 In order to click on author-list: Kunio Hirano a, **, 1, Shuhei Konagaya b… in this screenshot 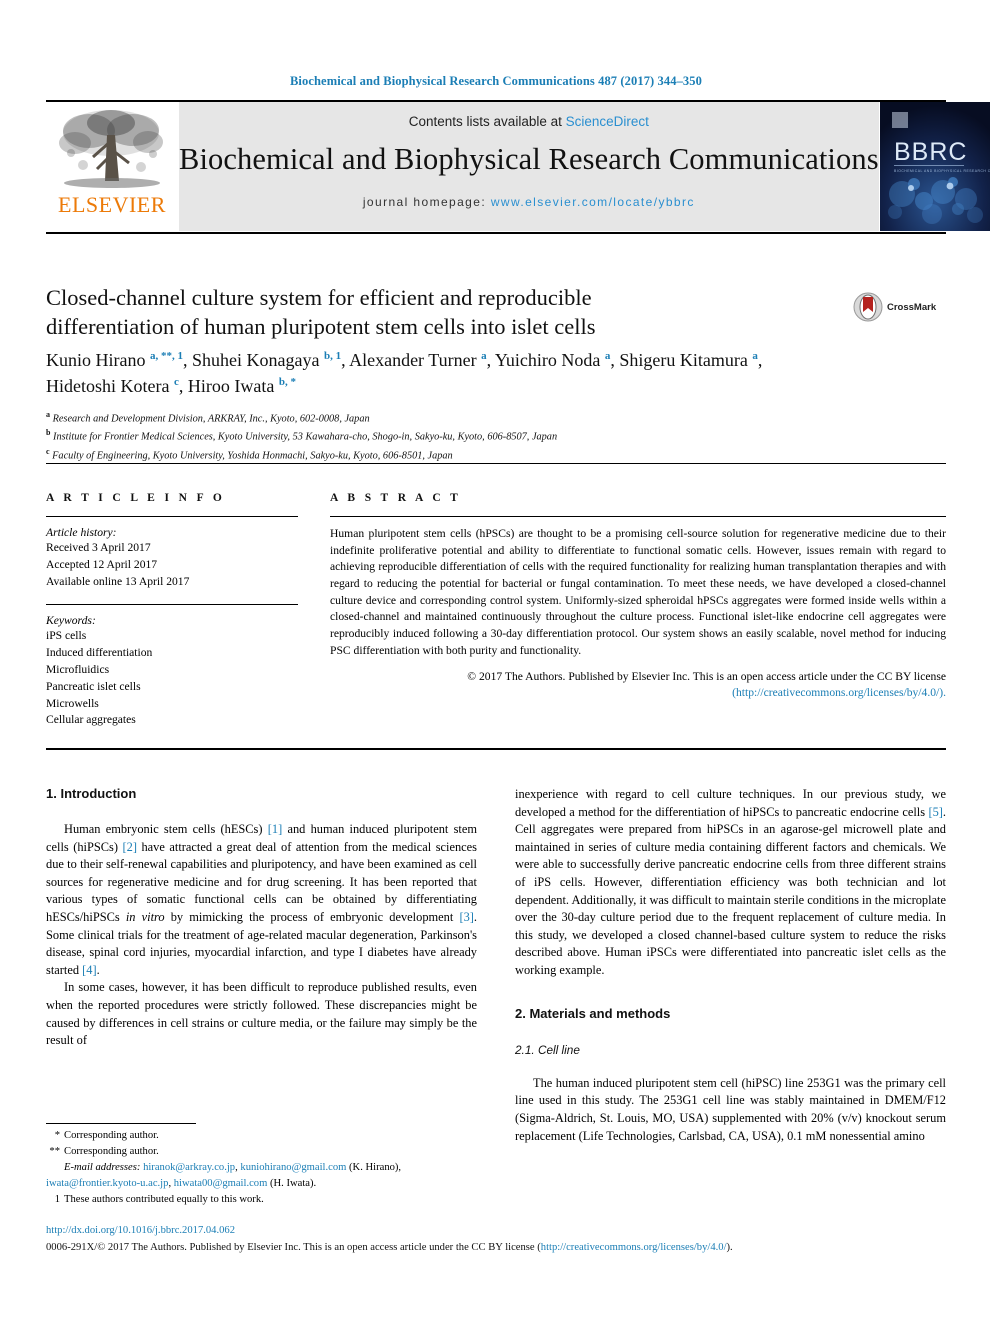, I will do `click(441, 373)`.